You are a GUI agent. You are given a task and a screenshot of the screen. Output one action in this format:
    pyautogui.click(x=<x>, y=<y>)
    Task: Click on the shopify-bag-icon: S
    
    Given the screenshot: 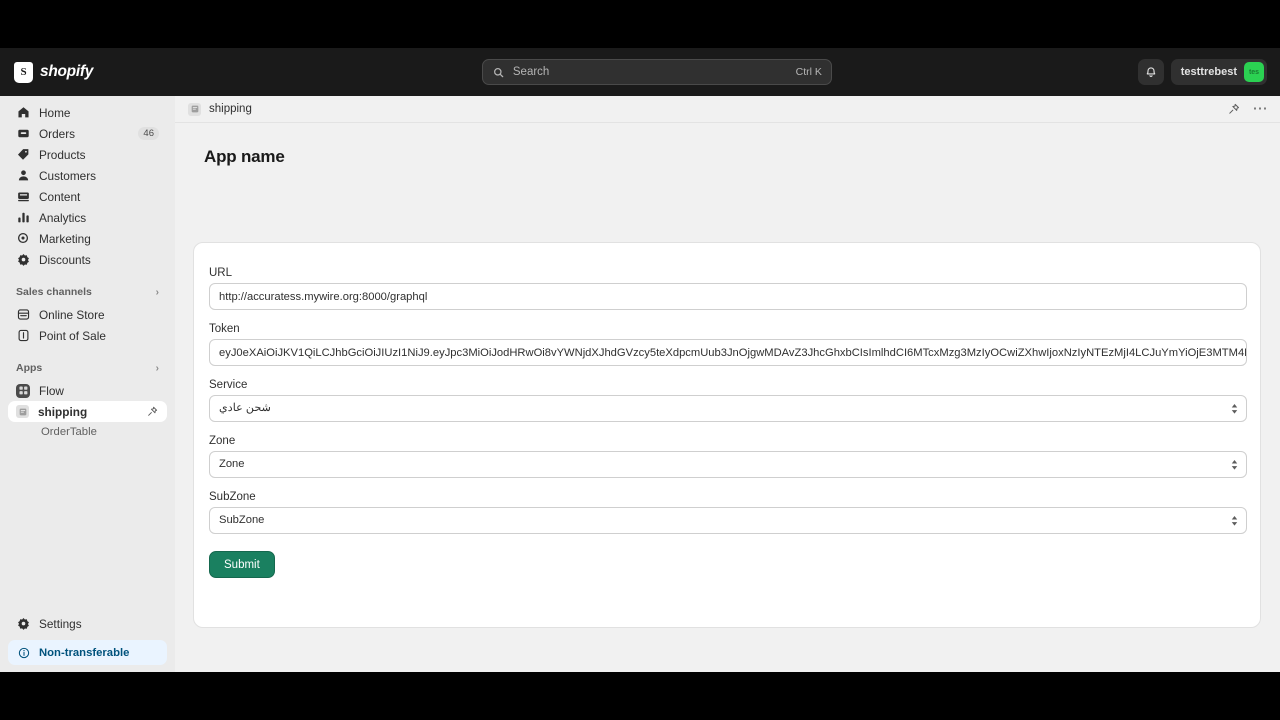 What is the action you would take?
    pyautogui.click(x=23, y=72)
    